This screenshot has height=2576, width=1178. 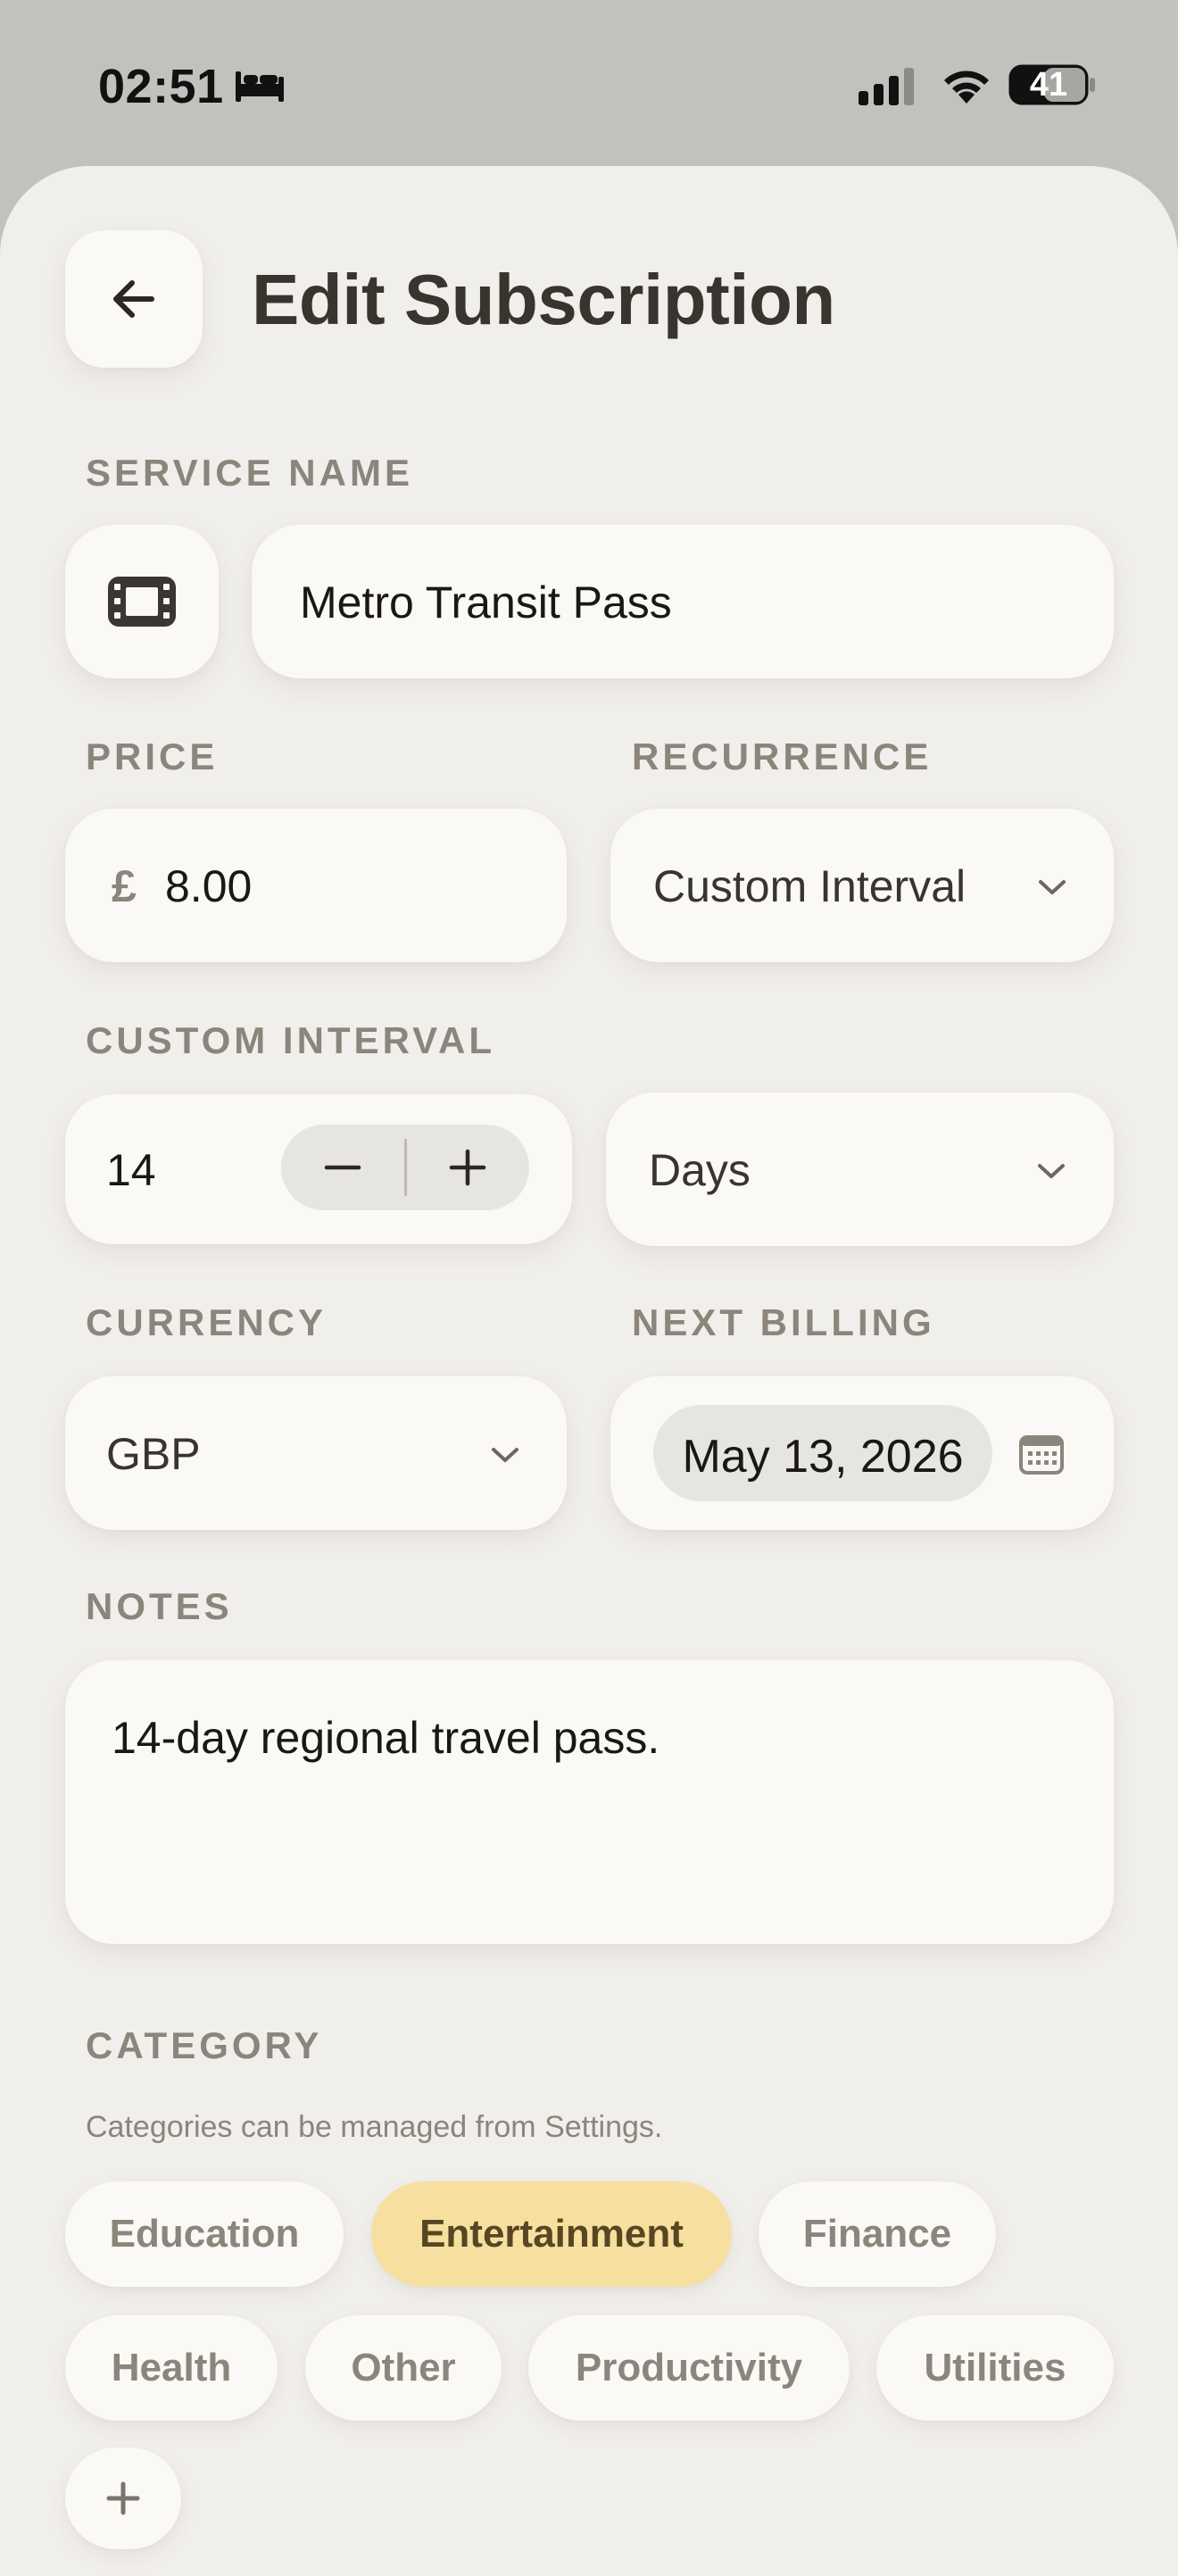 I want to click on service-name-label: SERVICE NAME, so click(x=249, y=473).